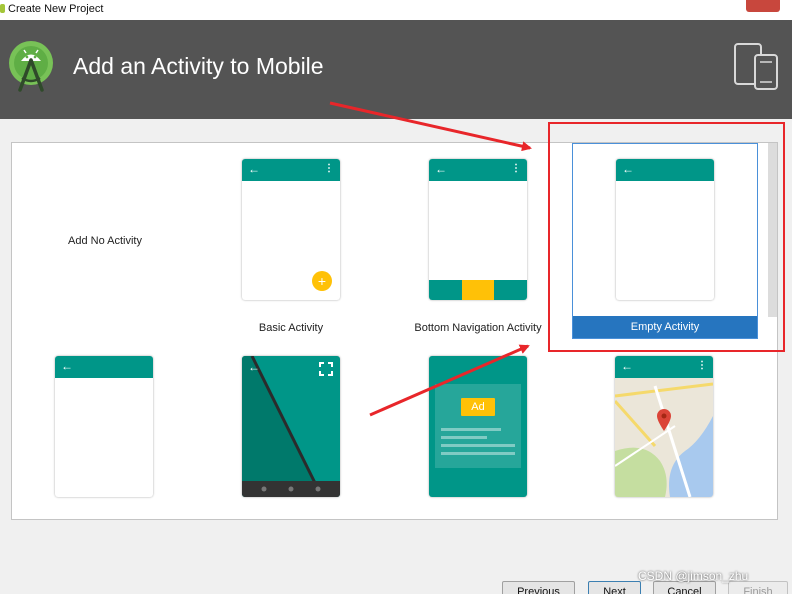  I want to click on android-studio-small-icon, so click(2, 8).